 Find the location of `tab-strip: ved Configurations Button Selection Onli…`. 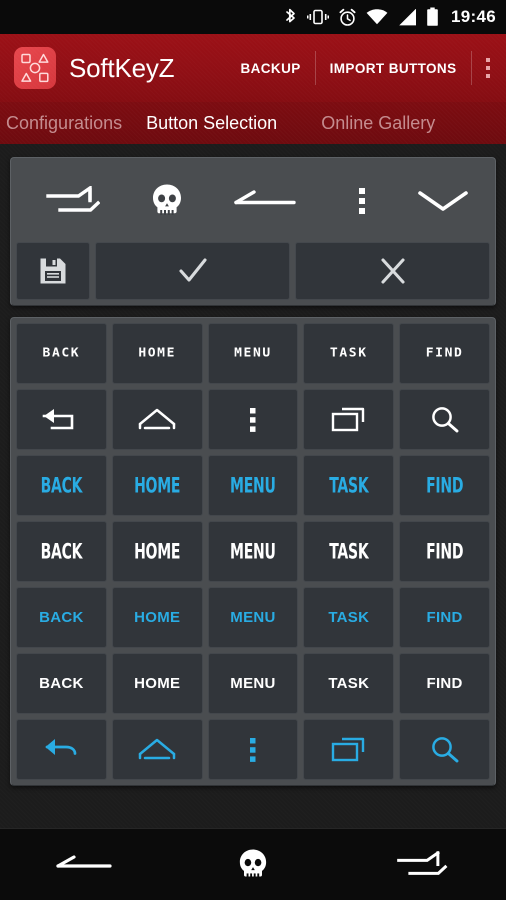

tab-strip: ved Configurations Button Selection Onli… is located at coordinates (253, 123).